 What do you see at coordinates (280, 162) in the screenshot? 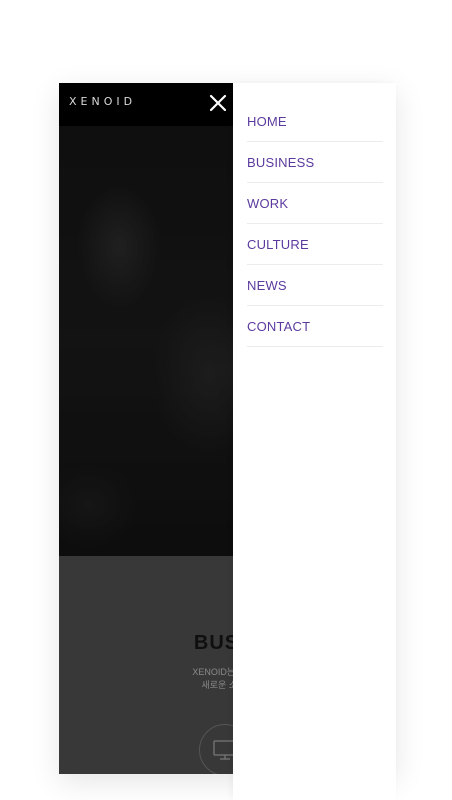
I see `nav-link-business: BUSINESS` at bounding box center [280, 162].